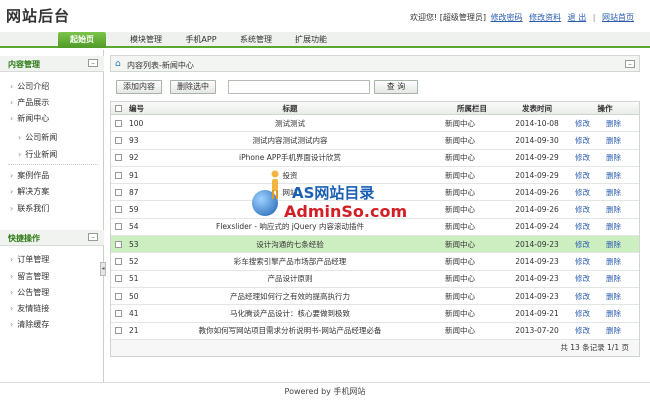 This screenshot has height=402, width=650. I want to click on row-title: iPhone APP手机界面设计欣赏, so click(290, 158).